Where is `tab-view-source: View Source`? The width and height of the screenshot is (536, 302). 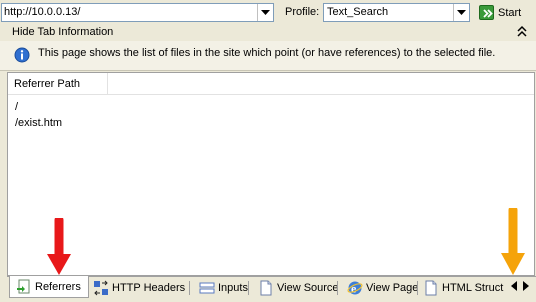 tab-view-source: View Source is located at coordinates (295, 287).